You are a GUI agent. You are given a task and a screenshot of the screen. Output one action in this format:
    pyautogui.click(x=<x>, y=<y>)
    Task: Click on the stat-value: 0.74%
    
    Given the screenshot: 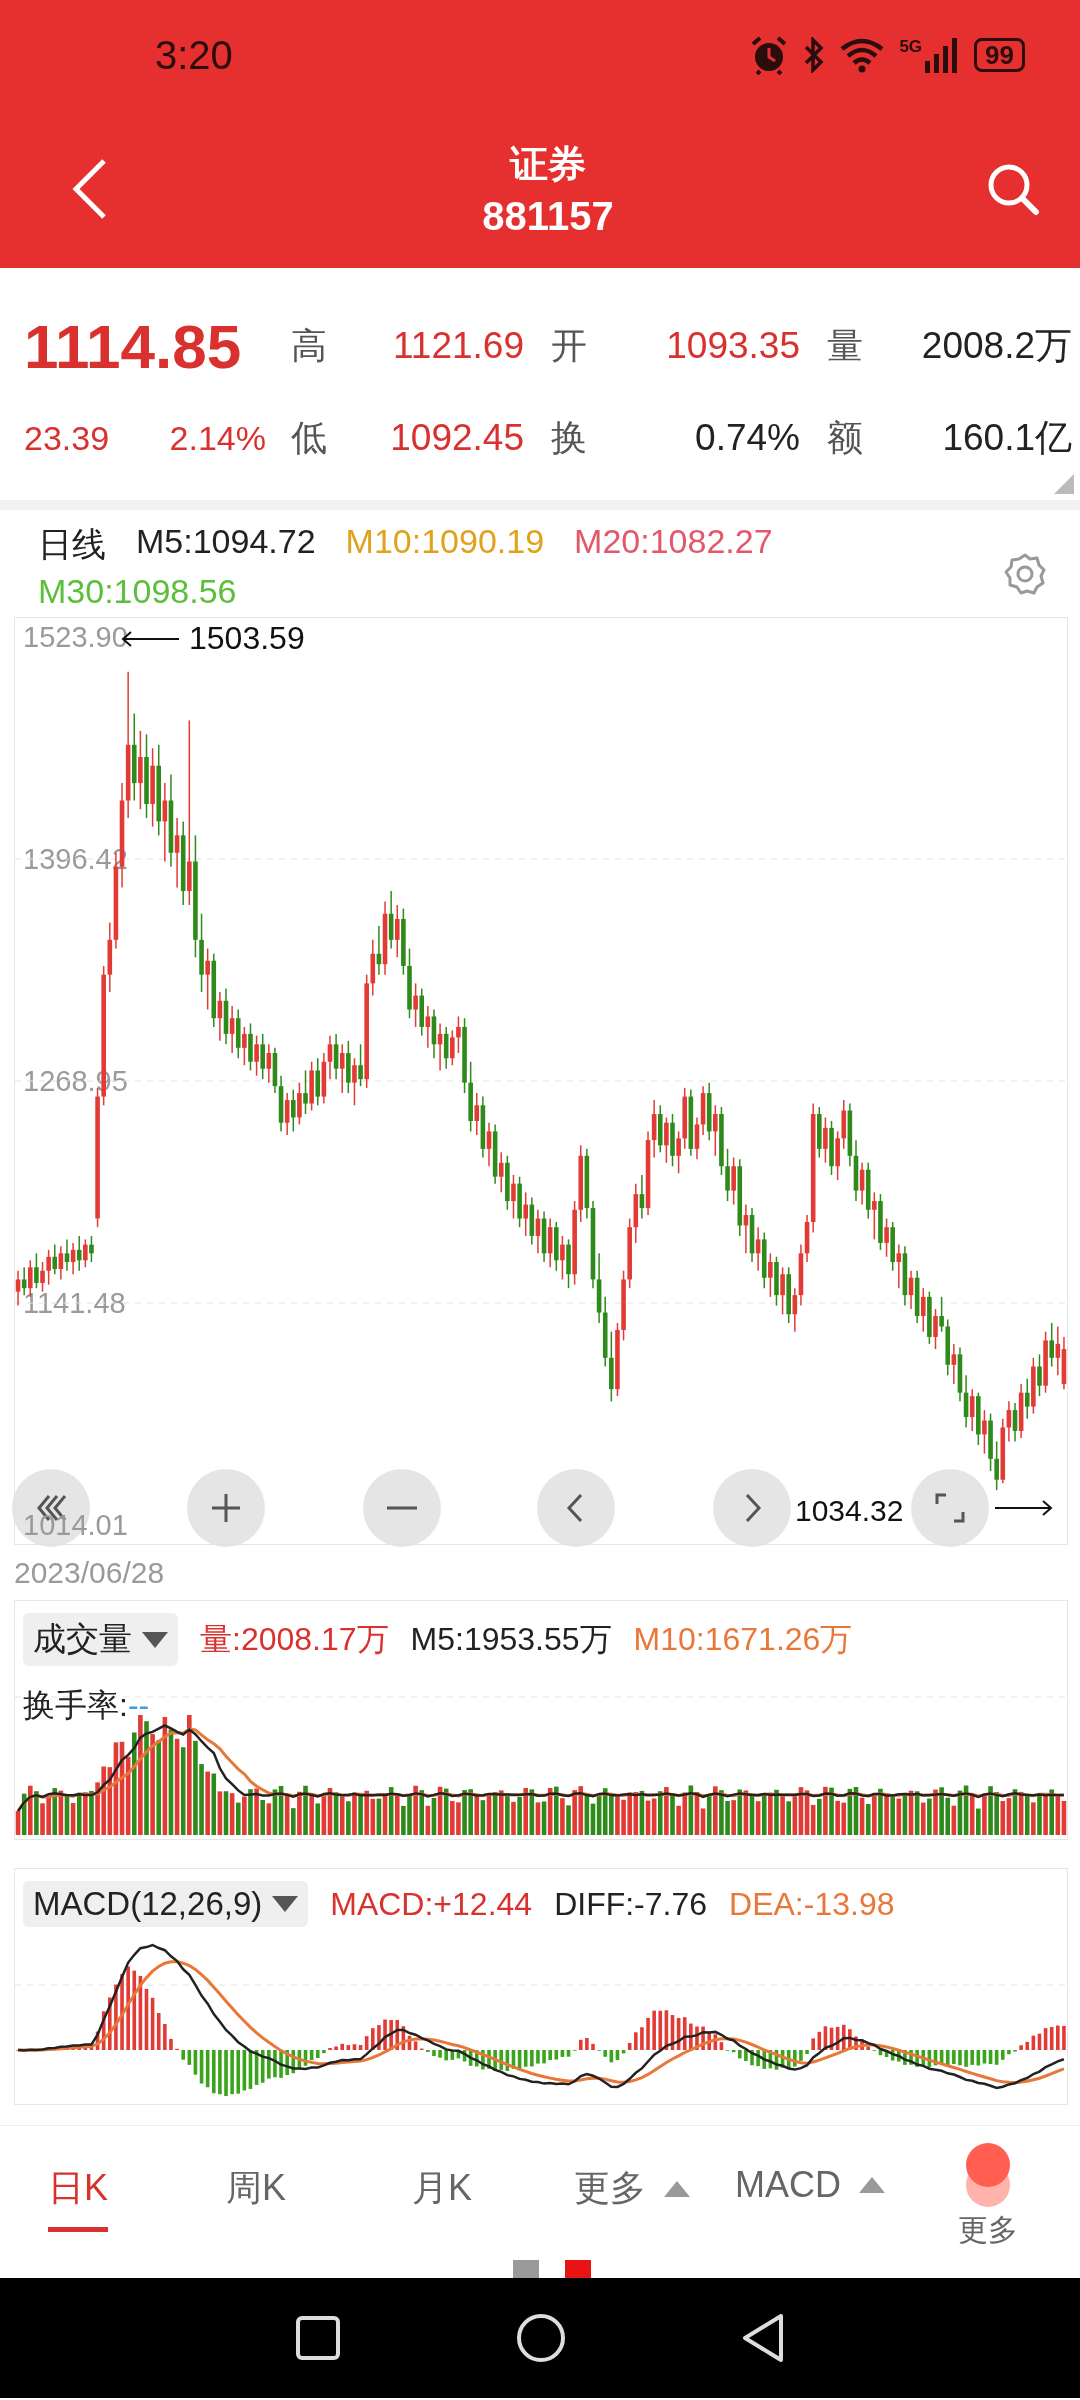 What is the action you would take?
    pyautogui.click(x=747, y=438)
    